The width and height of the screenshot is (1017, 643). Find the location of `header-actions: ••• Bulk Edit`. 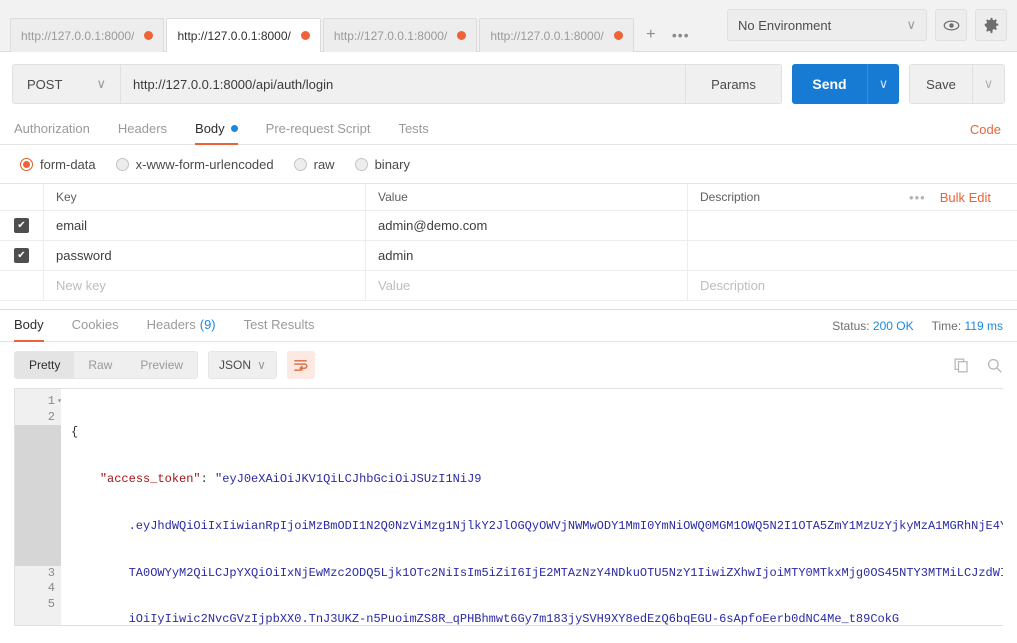

header-actions: ••• Bulk Edit is located at coordinates (957, 197).